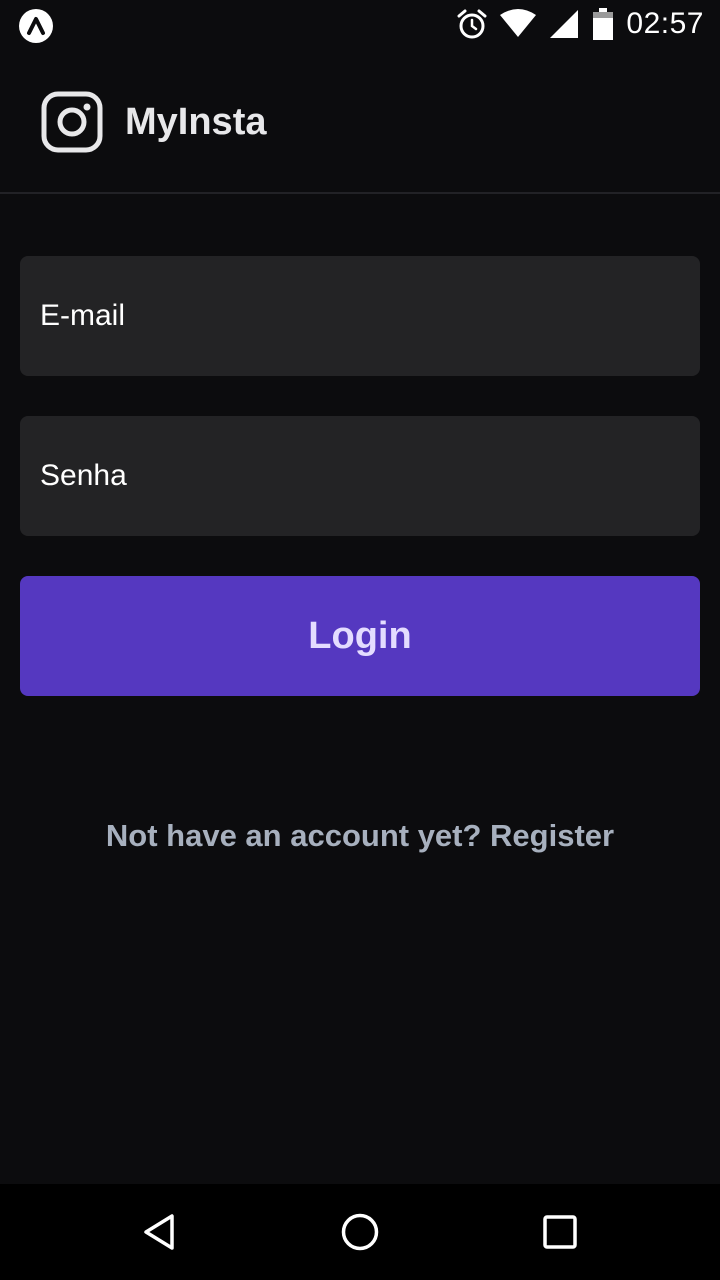 This screenshot has width=720, height=1280. I want to click on recents-button, so click(560, 1232).